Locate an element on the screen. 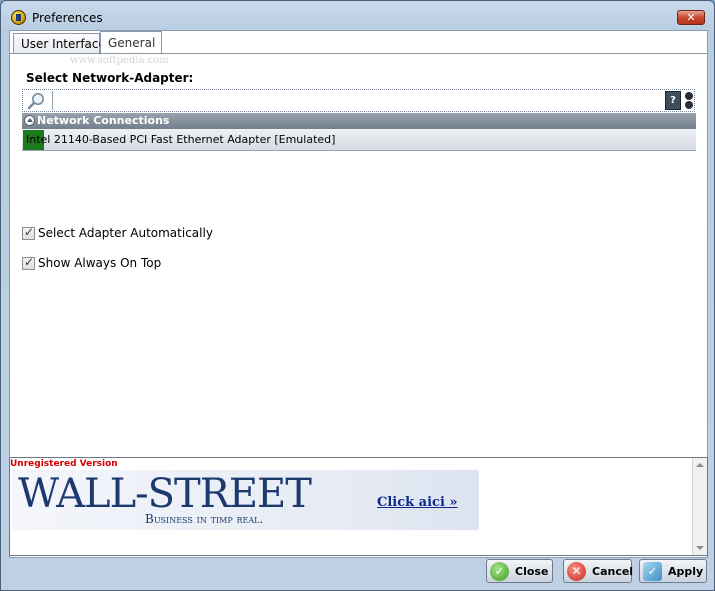 The width and height of the screenshot is (715, 591). select-adapter-automatically-label: Select Adapter Automatically is located at coordinates (125, 233).